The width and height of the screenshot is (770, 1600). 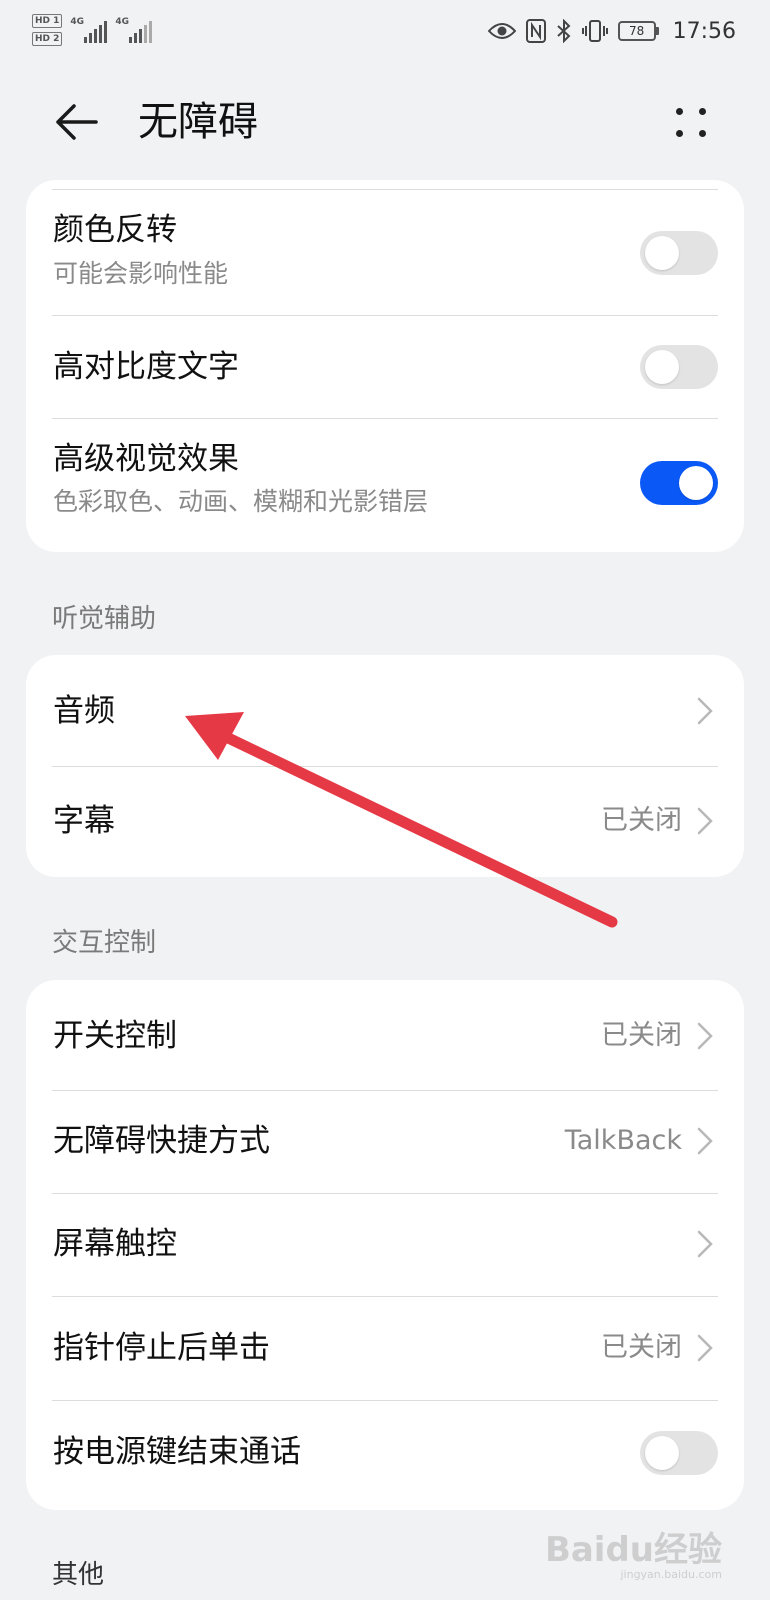 I want to click on back-arrow-icon, so click(x=77, y=122).